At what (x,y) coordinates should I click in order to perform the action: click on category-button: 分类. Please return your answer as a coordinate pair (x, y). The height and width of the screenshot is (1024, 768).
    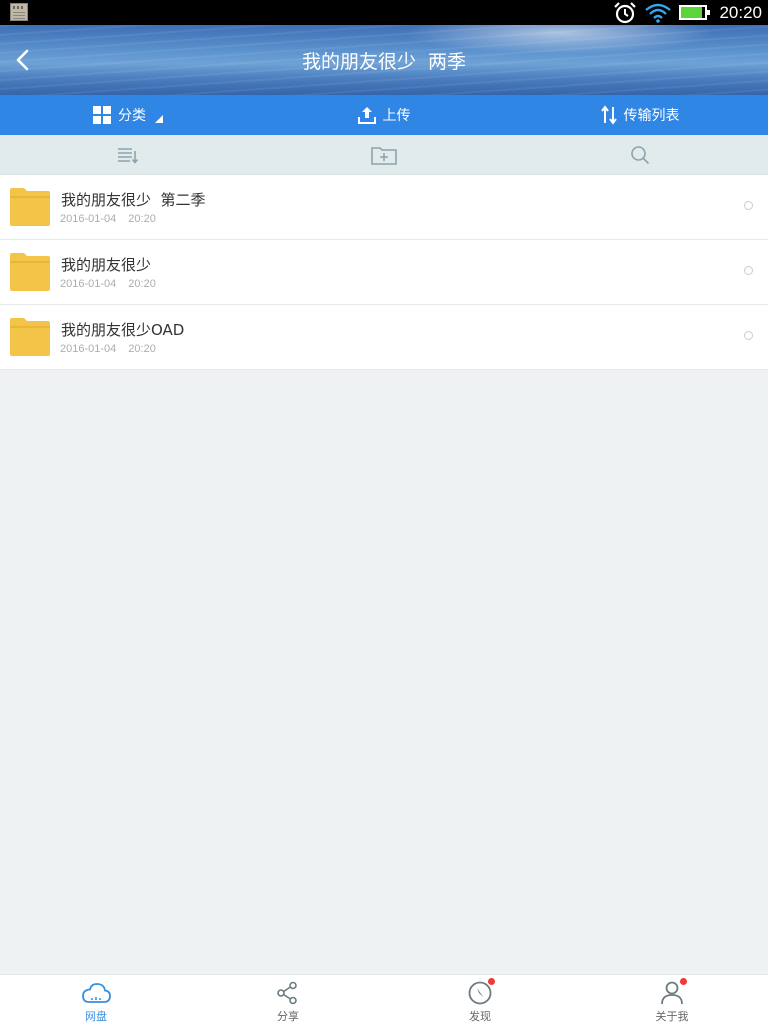
    Looking at the image, I should click on (128, 115).